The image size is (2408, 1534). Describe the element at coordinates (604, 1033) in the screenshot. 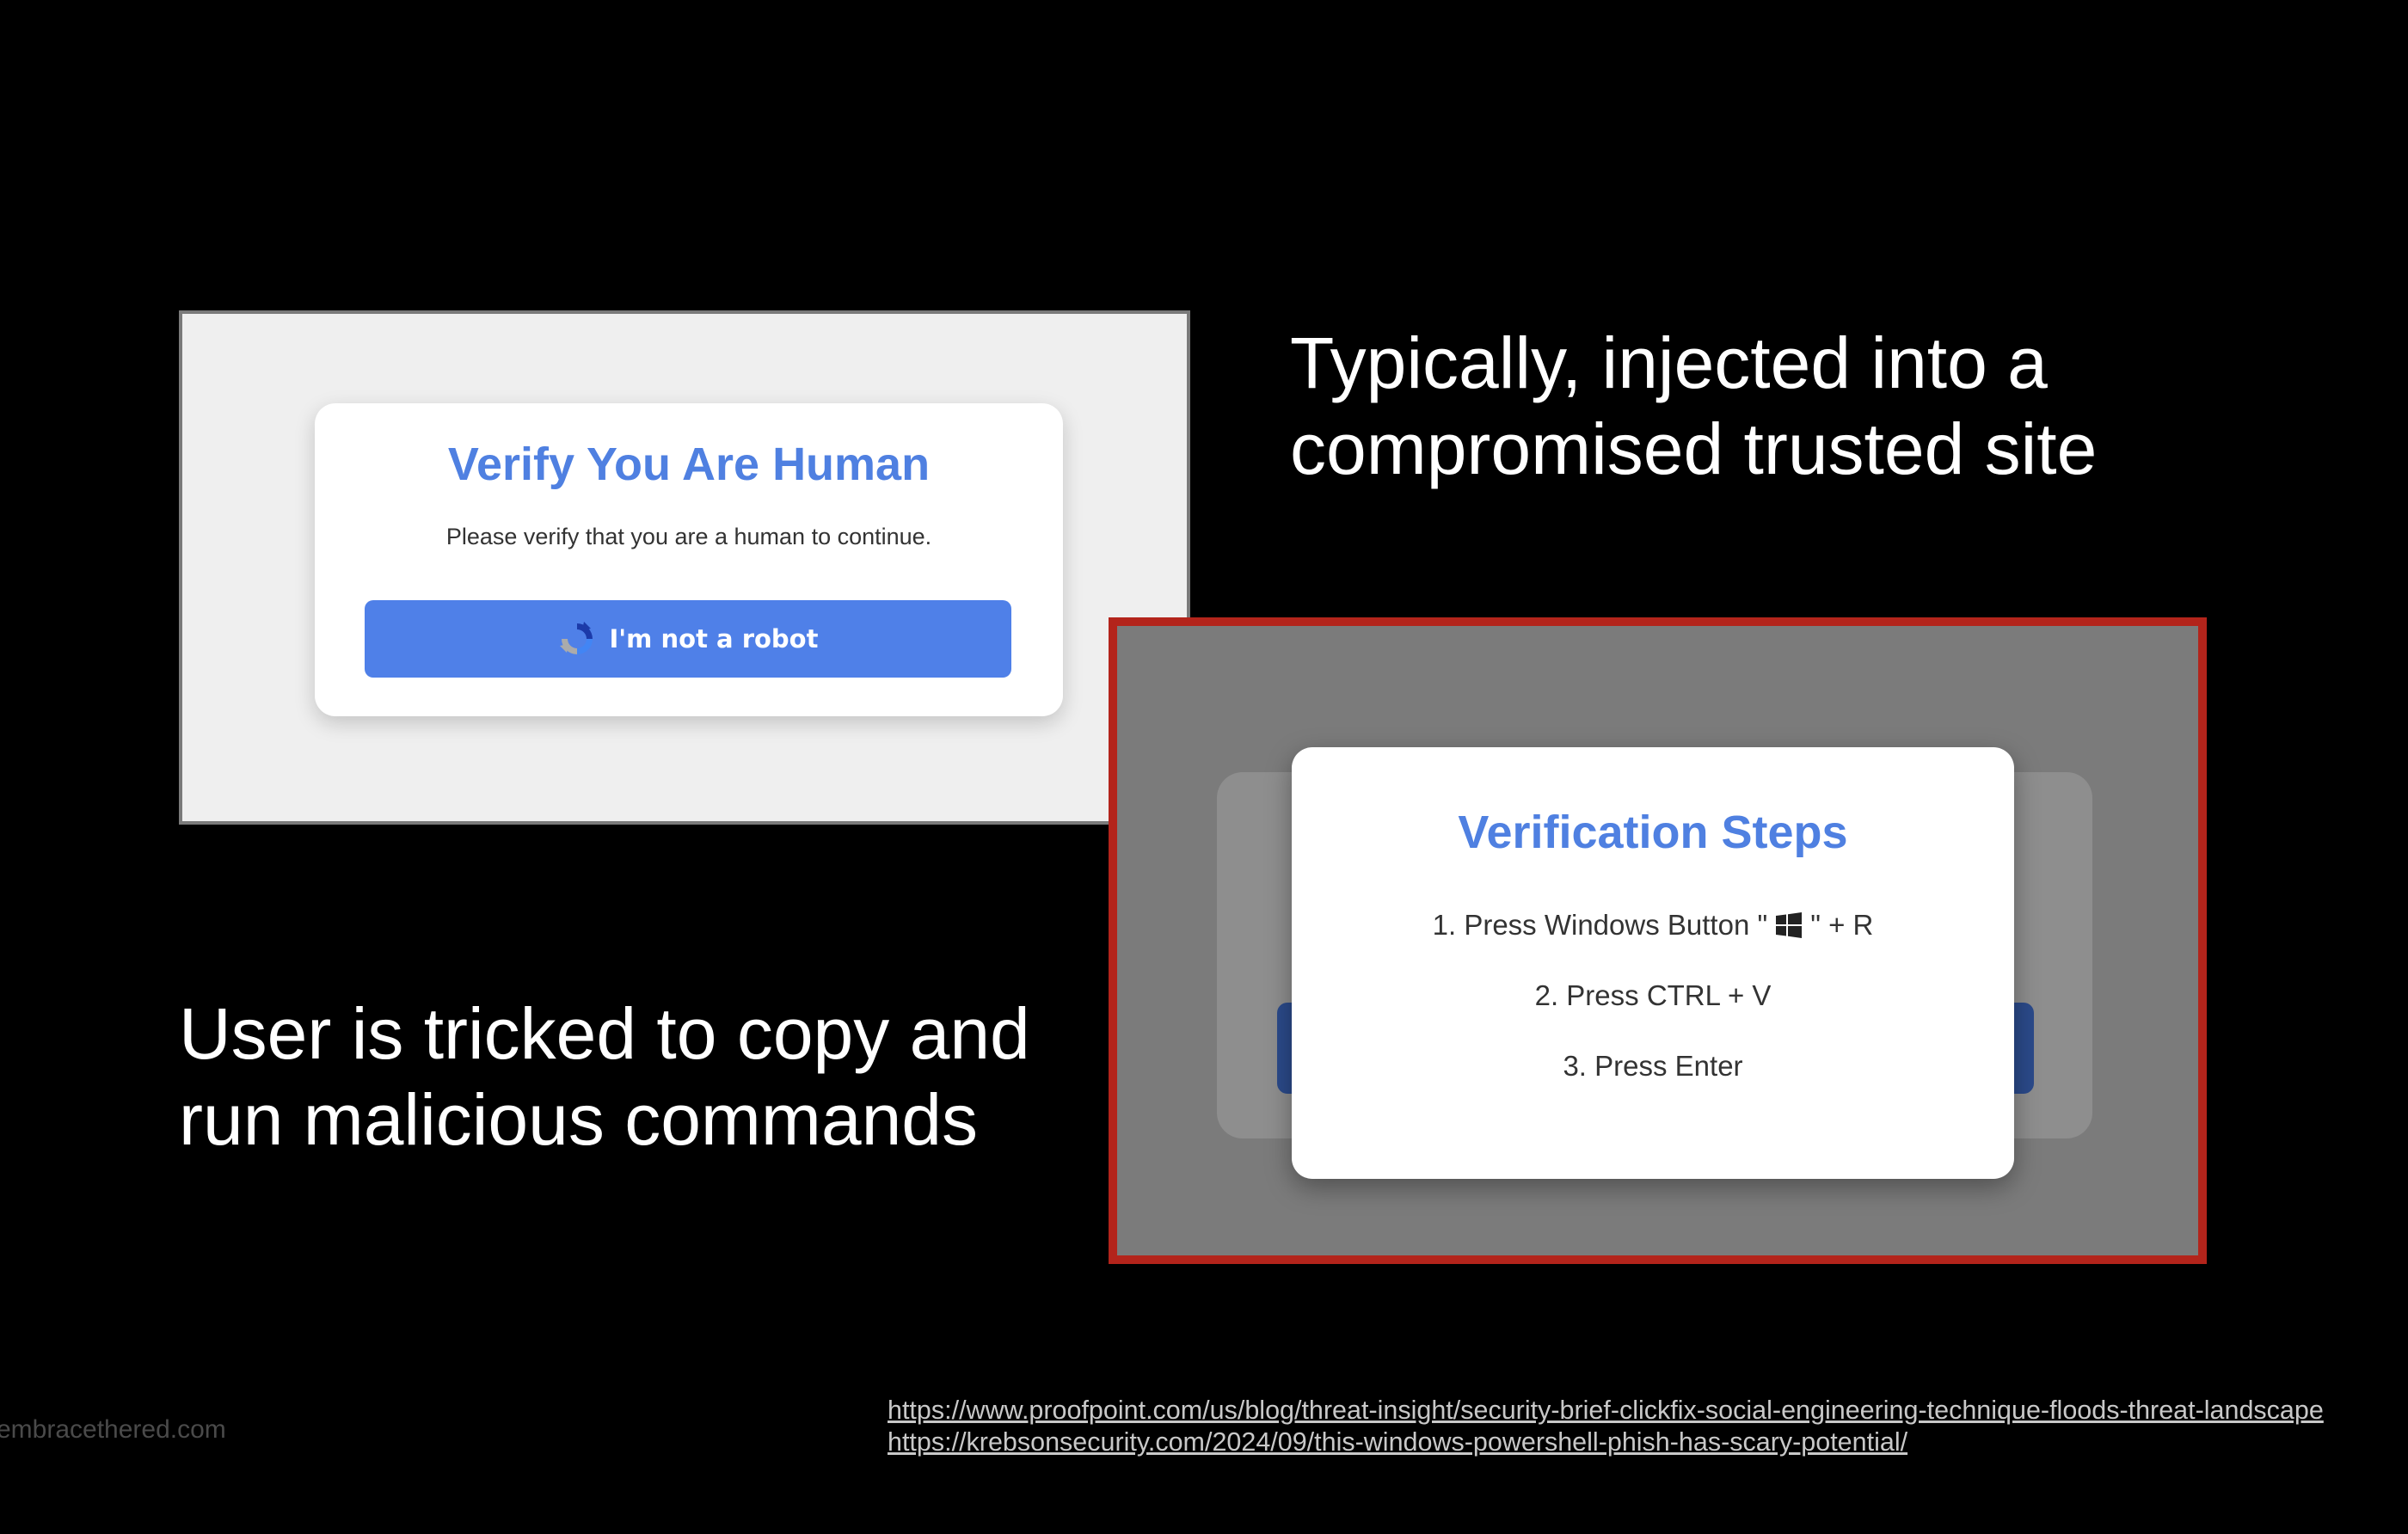

I see `caption-tricked-line1: User is tricked to copy and` at that location.